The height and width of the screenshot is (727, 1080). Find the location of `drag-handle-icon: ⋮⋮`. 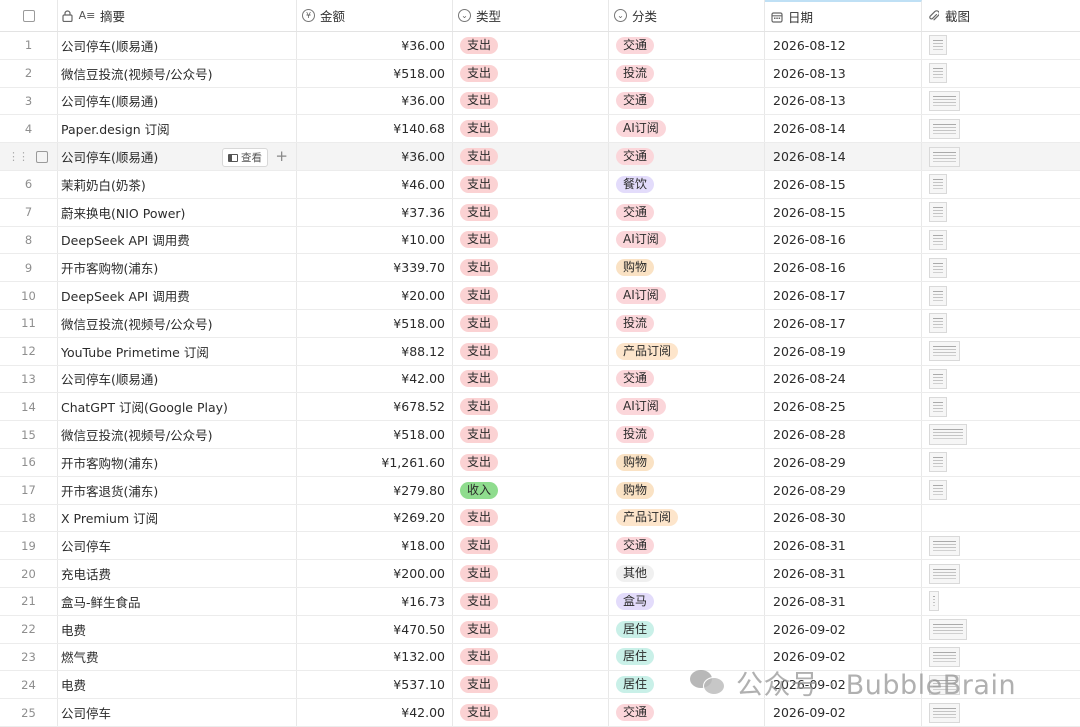

drag-handle-icon: ⋮⋮ is located at coordinates (18, 156).